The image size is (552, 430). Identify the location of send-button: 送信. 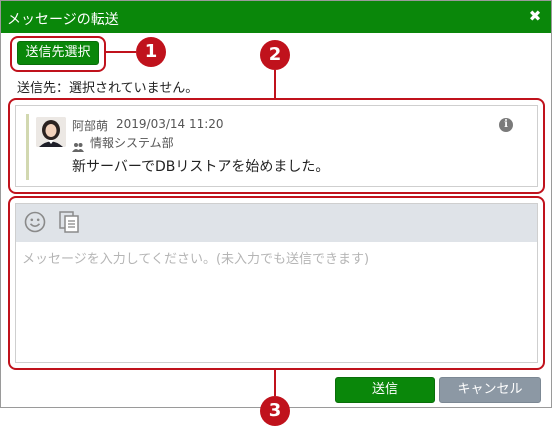
(385, 390).